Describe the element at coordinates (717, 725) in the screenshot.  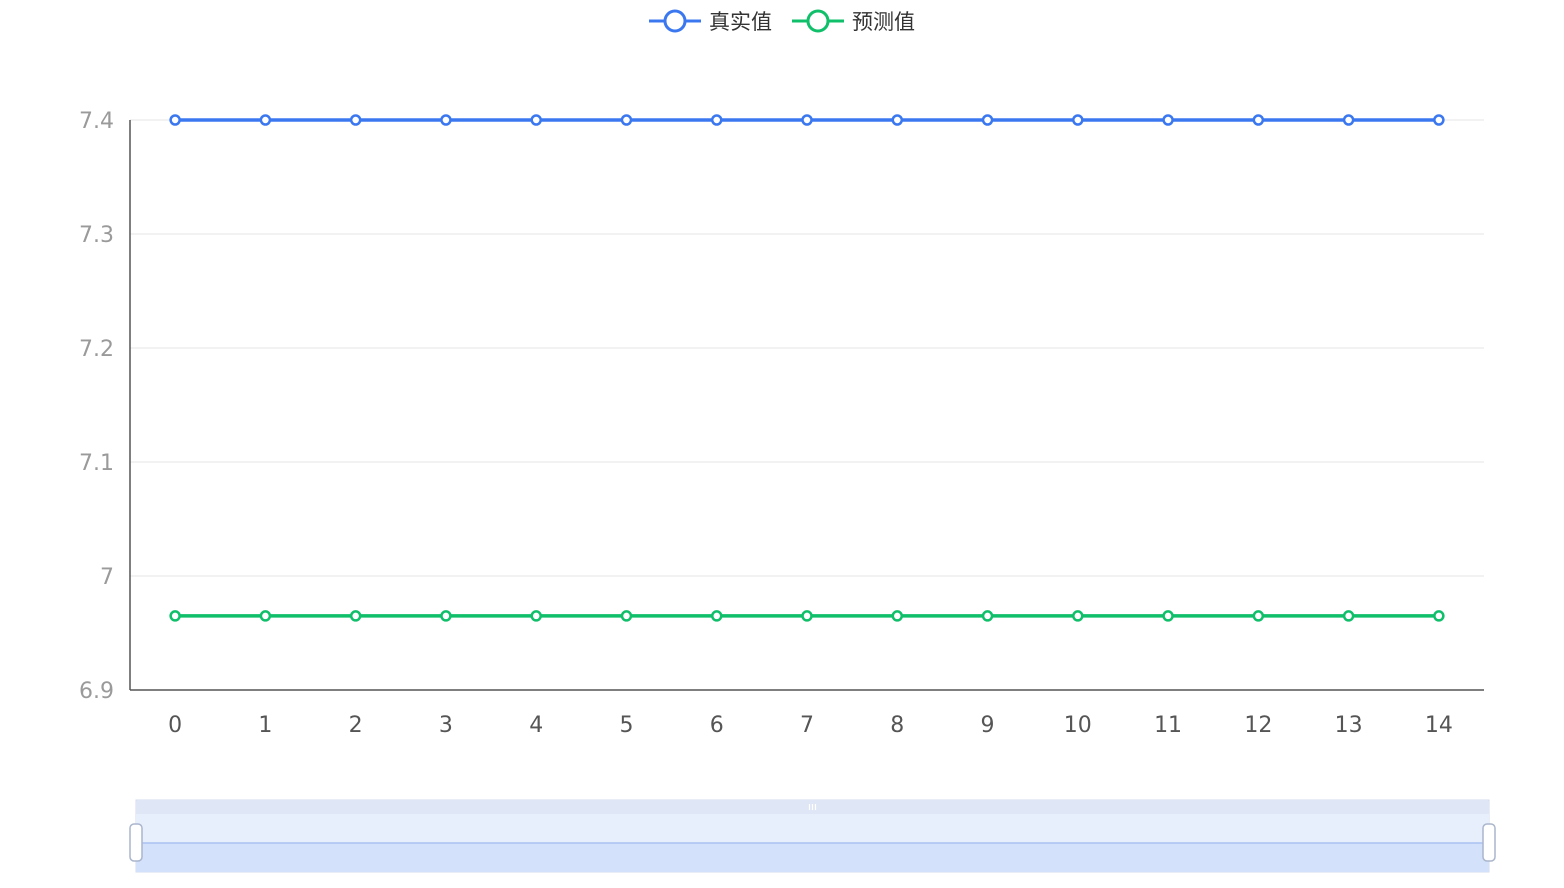
I see `x-tick-label: 6` at that location.